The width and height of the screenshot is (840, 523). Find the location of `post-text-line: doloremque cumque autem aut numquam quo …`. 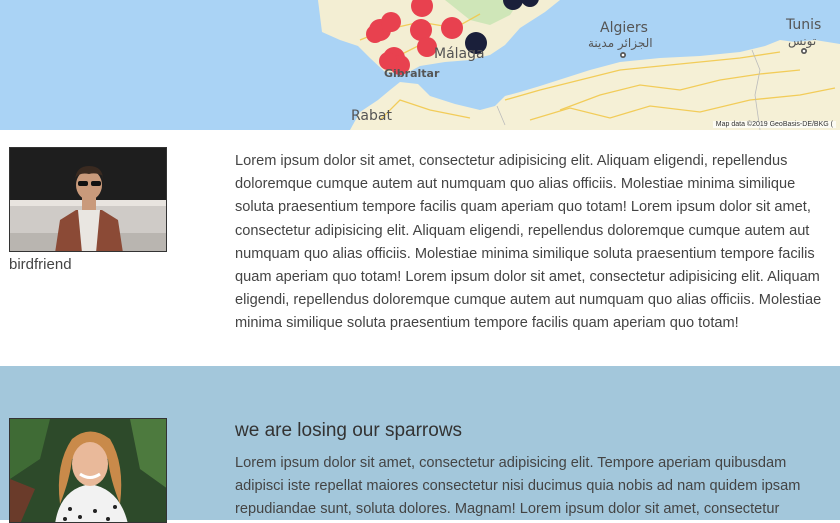

post-text-line: doloremque cumque autem aut numquam quo … is located at coordinates (515, 184).